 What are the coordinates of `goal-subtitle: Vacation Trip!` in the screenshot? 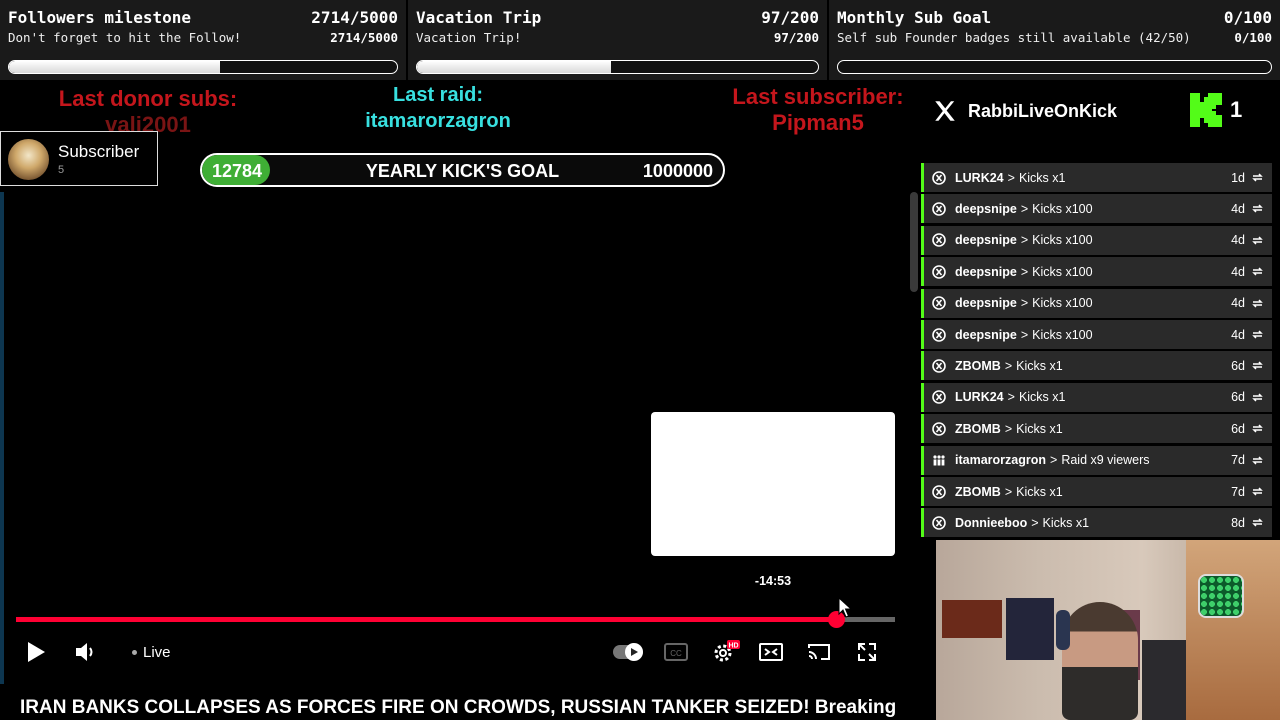 It's located at (469, 37).